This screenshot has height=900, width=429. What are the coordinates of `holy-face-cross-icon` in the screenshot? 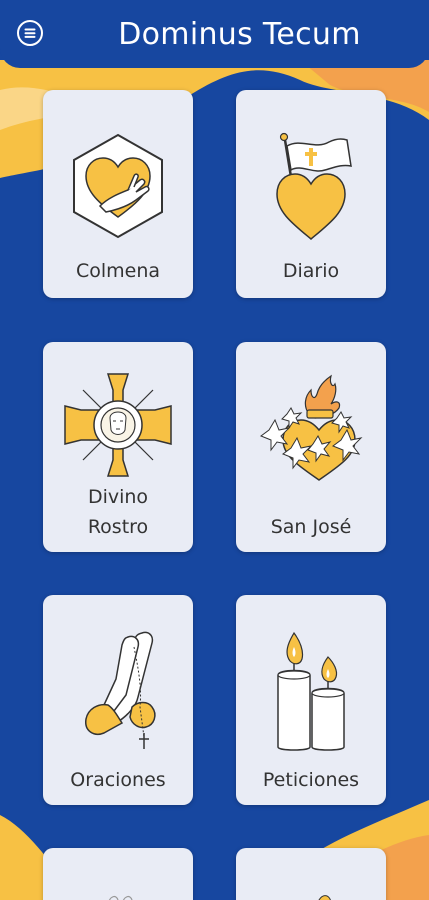 It's located at (118, 425).